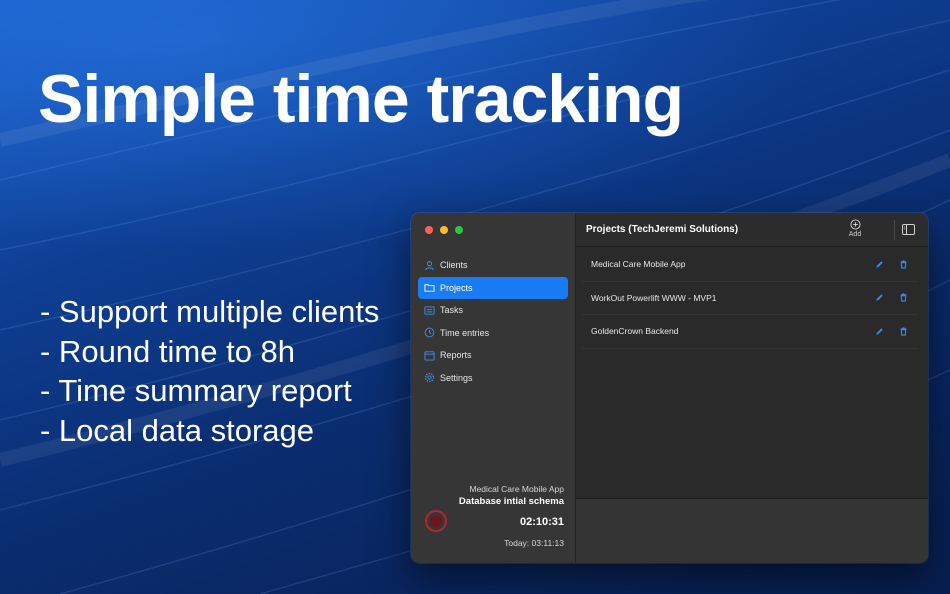 The image size is (950, 594). I want to click on window-controls, so click(444, 230).